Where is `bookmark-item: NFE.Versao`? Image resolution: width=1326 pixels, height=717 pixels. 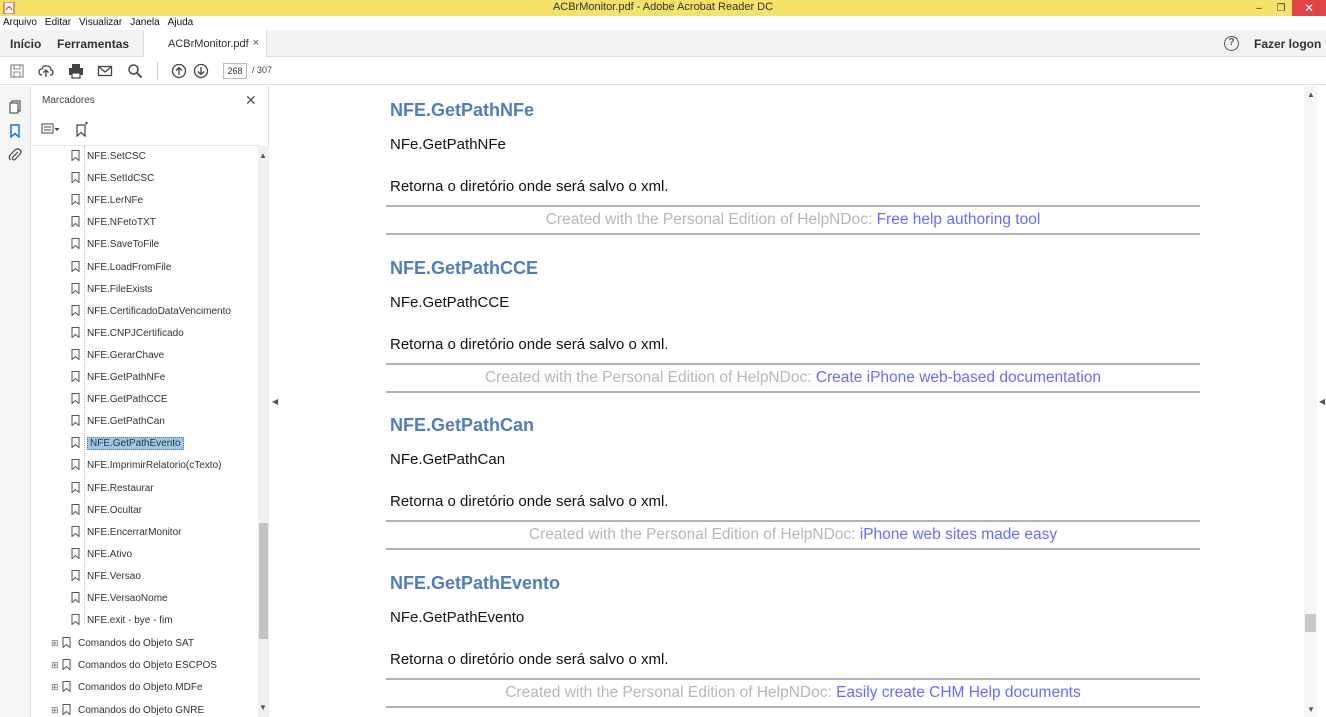 bookmark-item: NFE.Versao is located at coordinates (106, 577).